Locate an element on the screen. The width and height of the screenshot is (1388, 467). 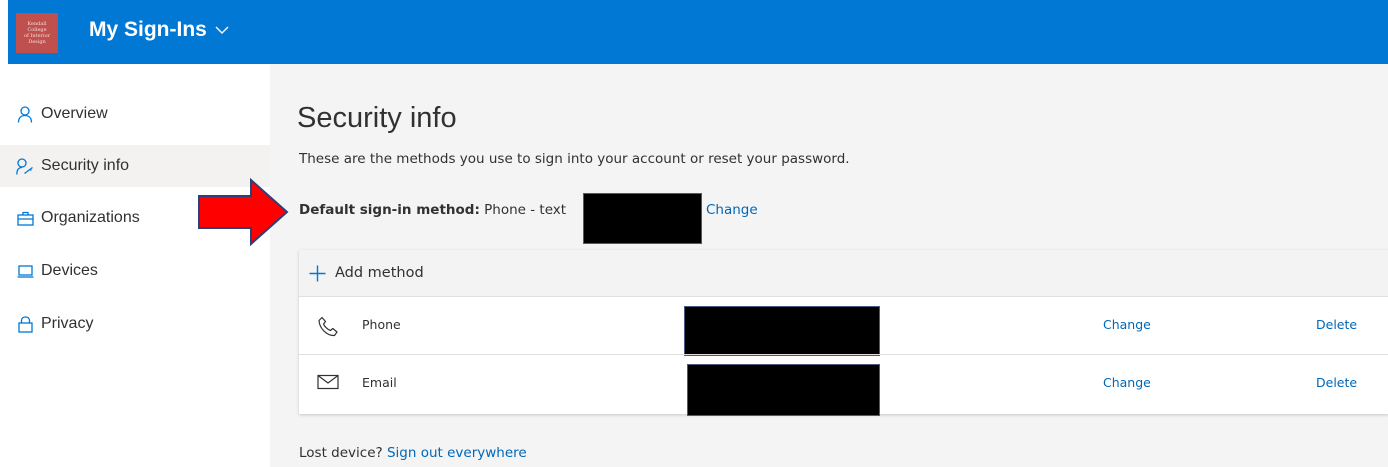
chevron-down-icon is located at coordinates (222, 30).